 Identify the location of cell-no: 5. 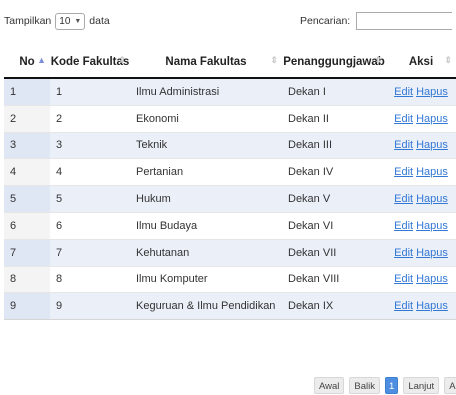
(27, 199).